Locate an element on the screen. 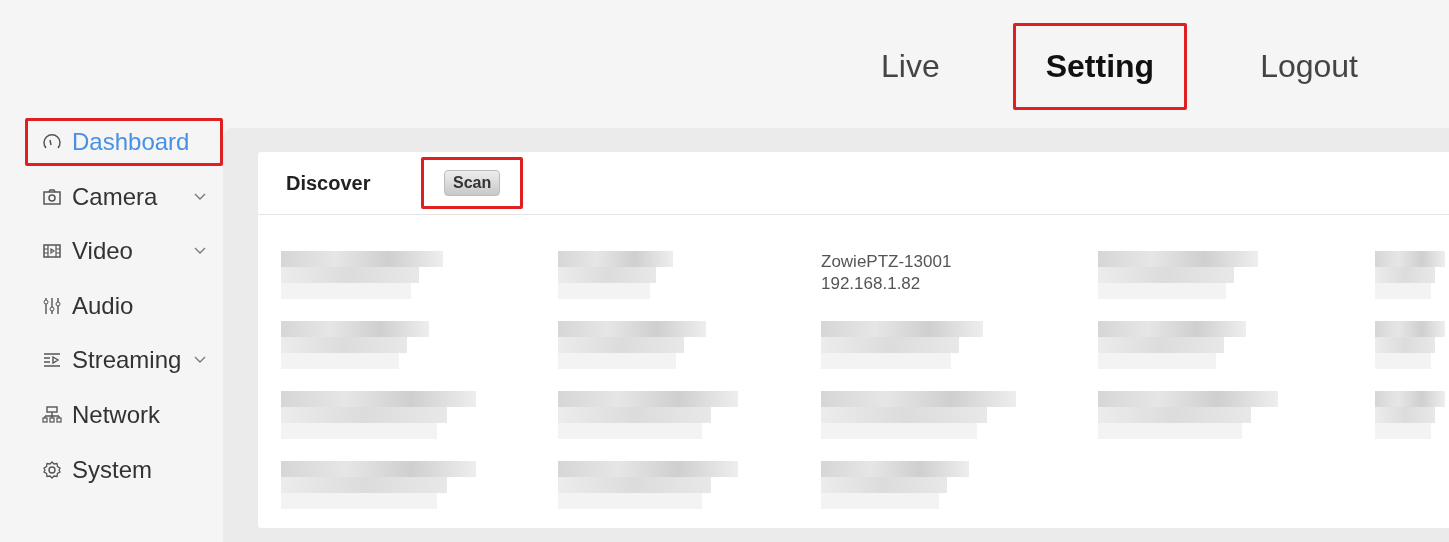  nav-link: Setting is located at coordinates (1100, 66).